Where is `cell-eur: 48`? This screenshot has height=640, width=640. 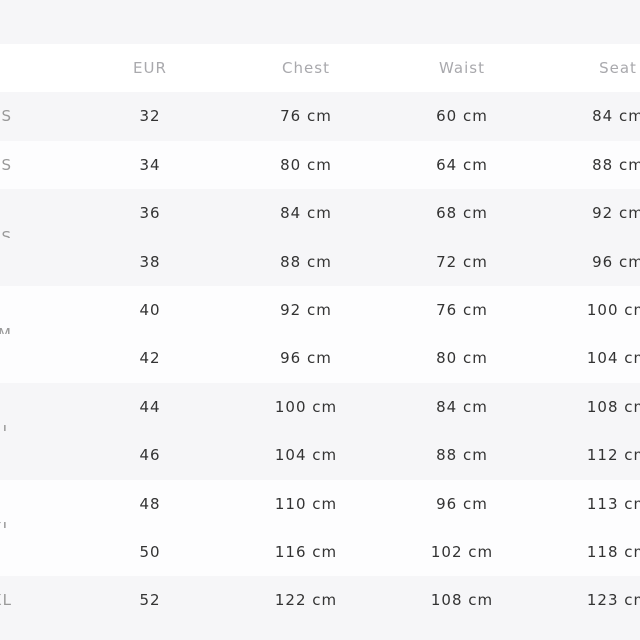
cell-eur: 48 is located at coordinates (150, 503).